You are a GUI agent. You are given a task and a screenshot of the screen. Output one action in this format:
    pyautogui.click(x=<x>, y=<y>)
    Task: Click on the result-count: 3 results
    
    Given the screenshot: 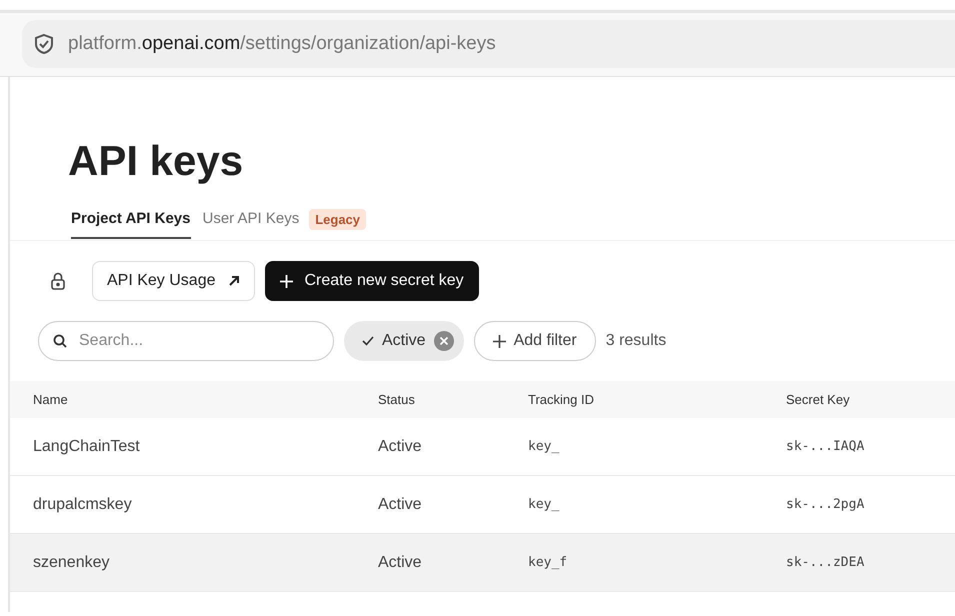 What is the action you would take?
    pyautogui.click(x=636, y=341)
    